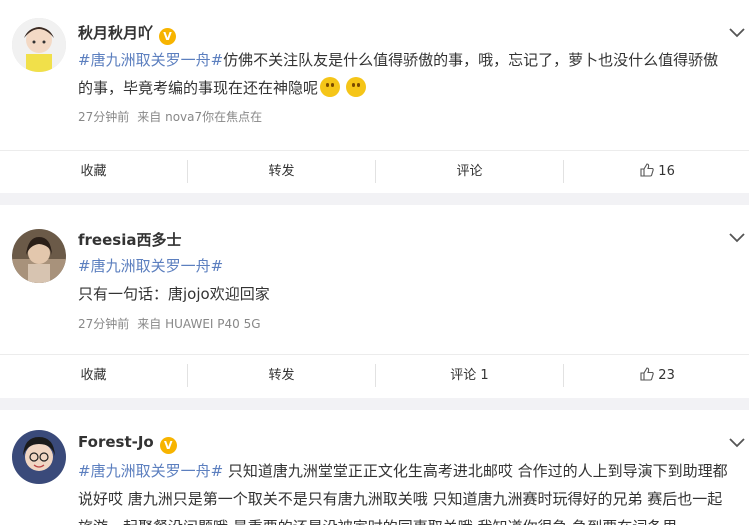  What do you see at coordinates (656, 171) in the screenshot?
I see `like-button: 16` at bounding box center [656, 171].